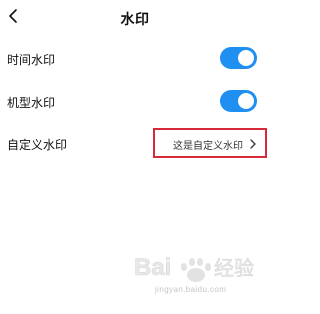 The width and height of the screenshot is (320, 314). Describe the element at coordinates (37, 145) in the screenshot. I see `custom-watermark-label: 自定义水印` at that location.